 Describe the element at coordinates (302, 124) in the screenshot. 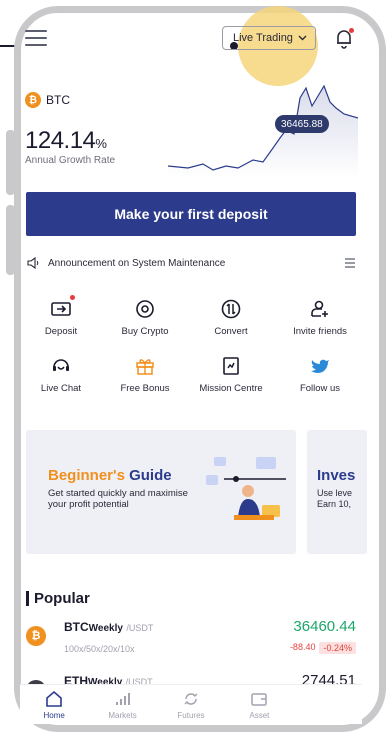

I see `price-tag: 36465.88` at that location.